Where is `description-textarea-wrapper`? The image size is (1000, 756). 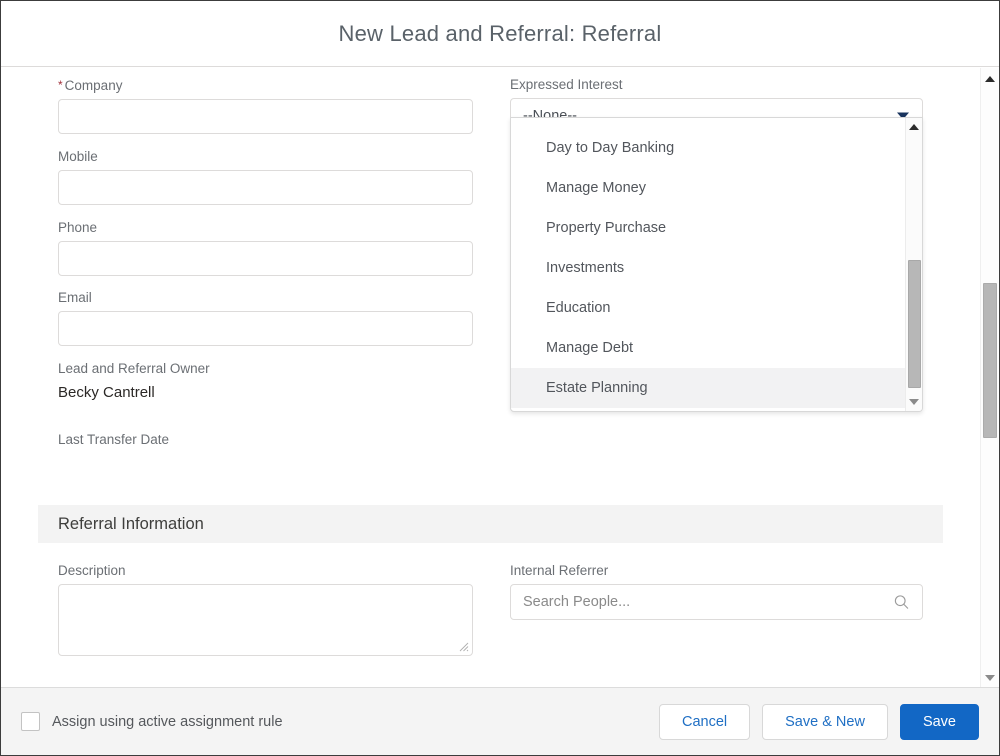
description-textarea-wrapper is located at coordinates (265, 620).